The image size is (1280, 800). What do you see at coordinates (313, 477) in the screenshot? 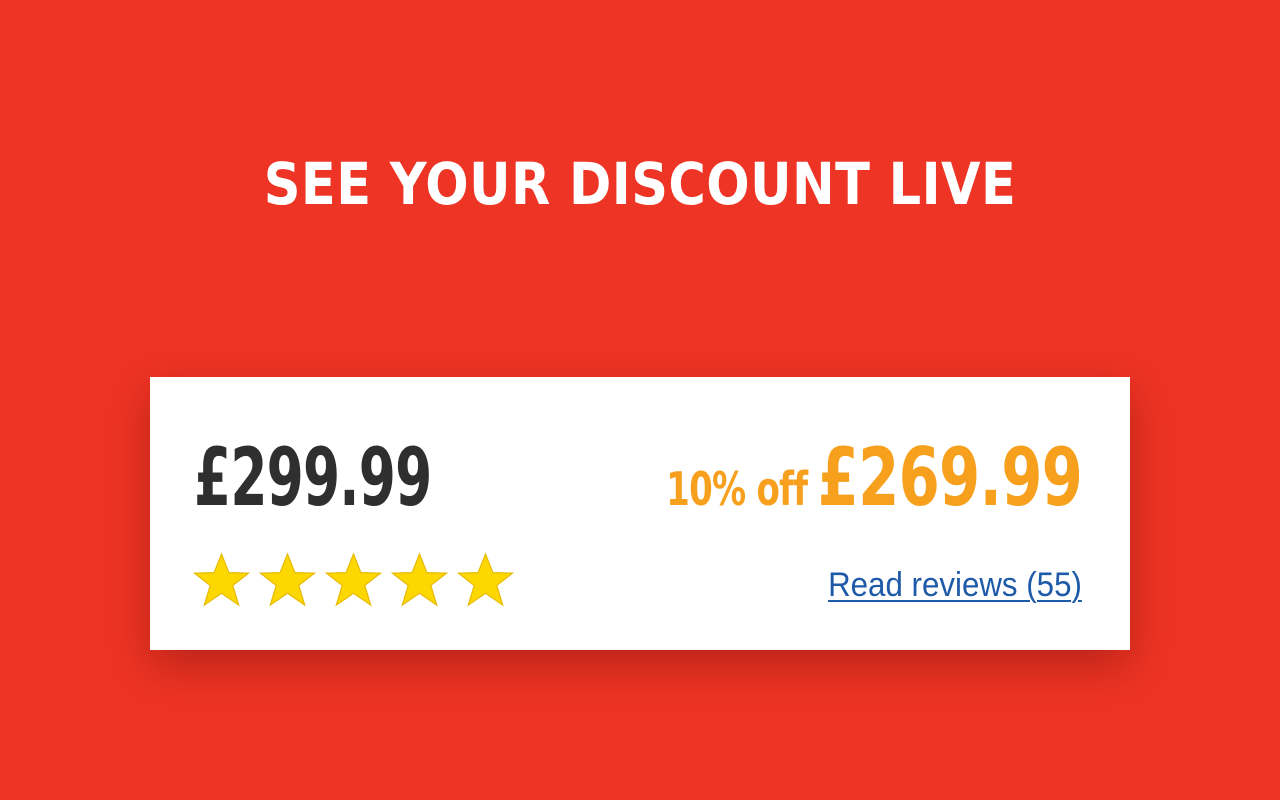
I see `original-price: £299.99` at bounding box center [313, 477].